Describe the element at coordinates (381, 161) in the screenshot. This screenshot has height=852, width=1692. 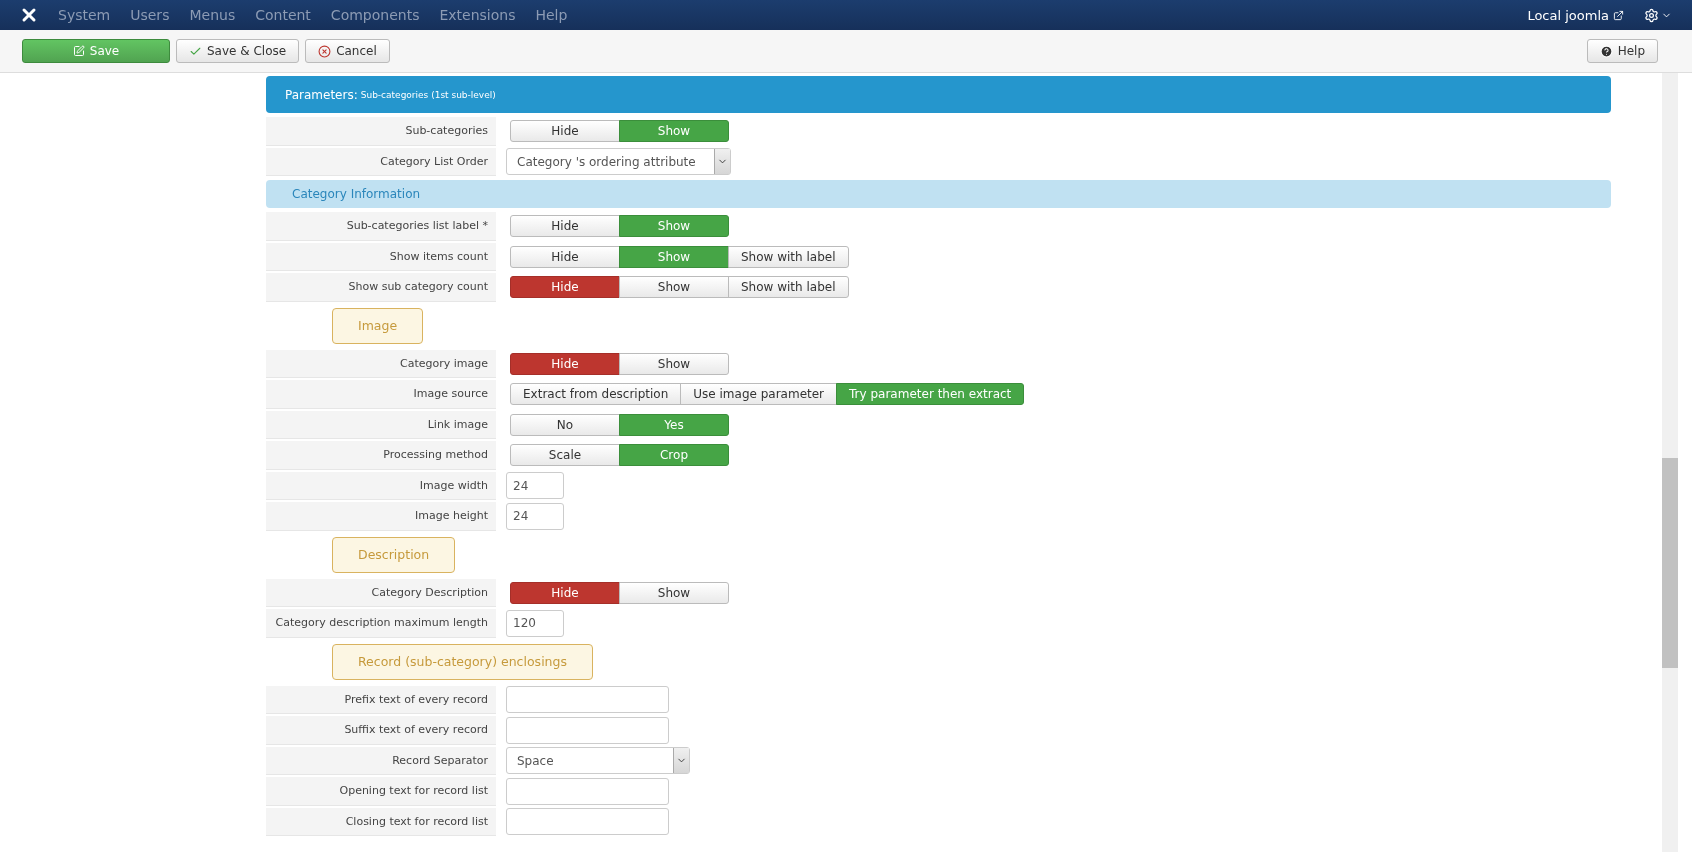
I see `field-label: Category List Order` at that location.